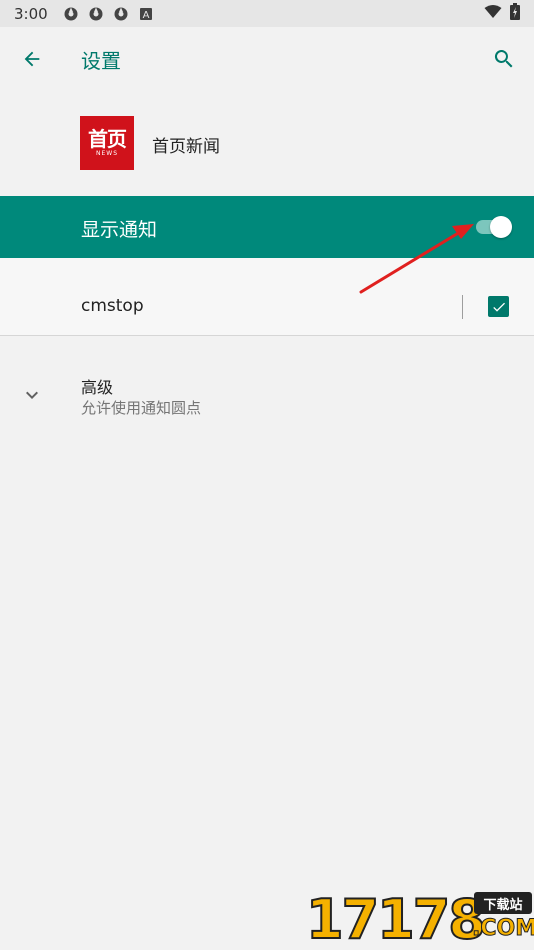  I want to click on search-button, so click(504, 59).